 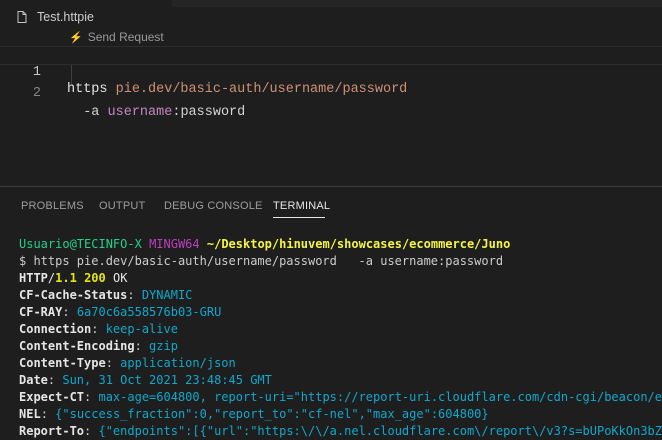 What do you see at coordinates (41, 312) in the screenshot?
I see `header-name: CF-RAY` at bounding box center [41, 312].